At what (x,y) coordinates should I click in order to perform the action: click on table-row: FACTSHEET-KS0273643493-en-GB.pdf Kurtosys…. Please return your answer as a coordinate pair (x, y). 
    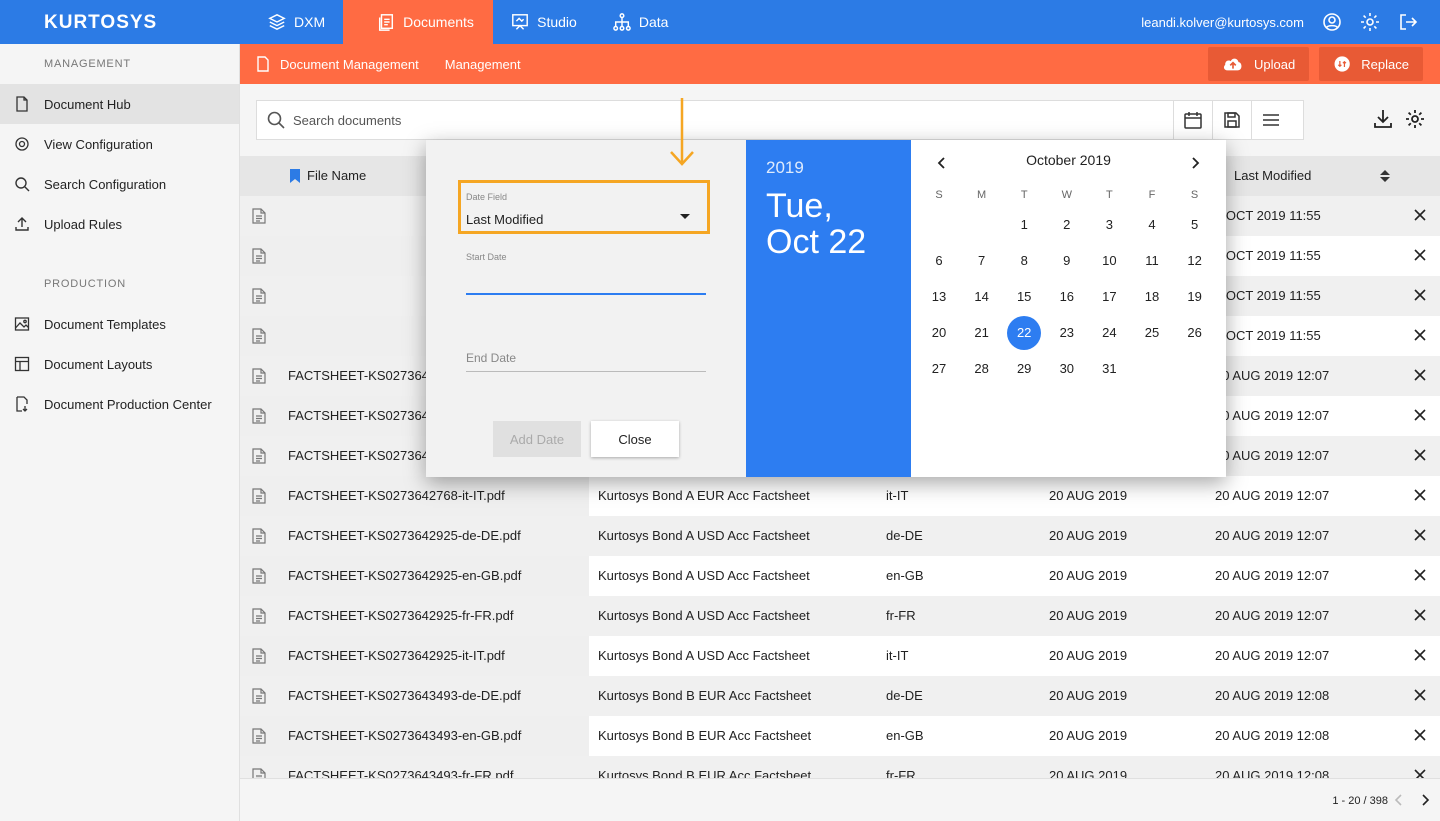
    Looking at the image, I should click on (840, 736).